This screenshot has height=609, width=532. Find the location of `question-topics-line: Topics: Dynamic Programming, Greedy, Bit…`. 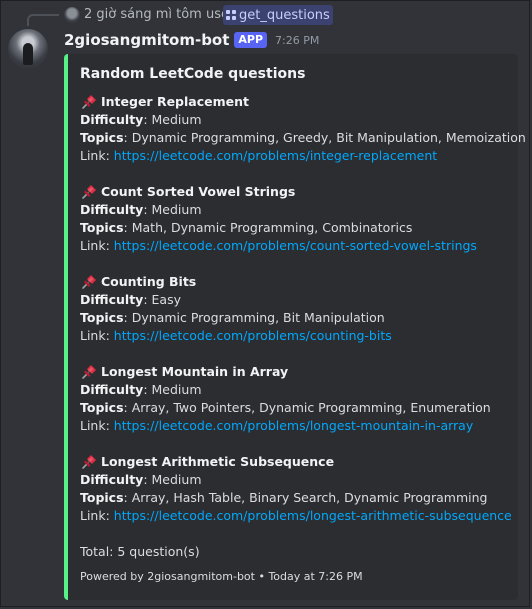

question-topics-line: Topics: Dynamic Programming, Greedy, Bit… is located at coordinates (303, 138).